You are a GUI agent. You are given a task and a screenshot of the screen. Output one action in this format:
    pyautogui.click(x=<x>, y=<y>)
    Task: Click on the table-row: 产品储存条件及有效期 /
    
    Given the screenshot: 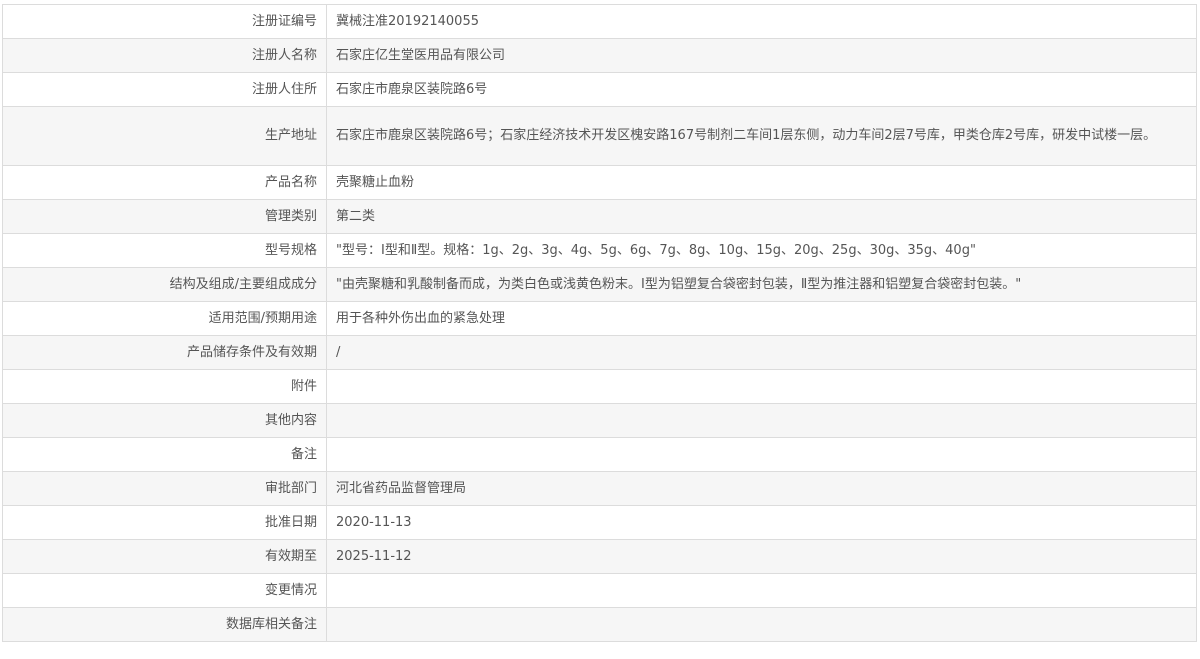 What is the action you would take?
    pyautogui.click(x=599, y=352)
    